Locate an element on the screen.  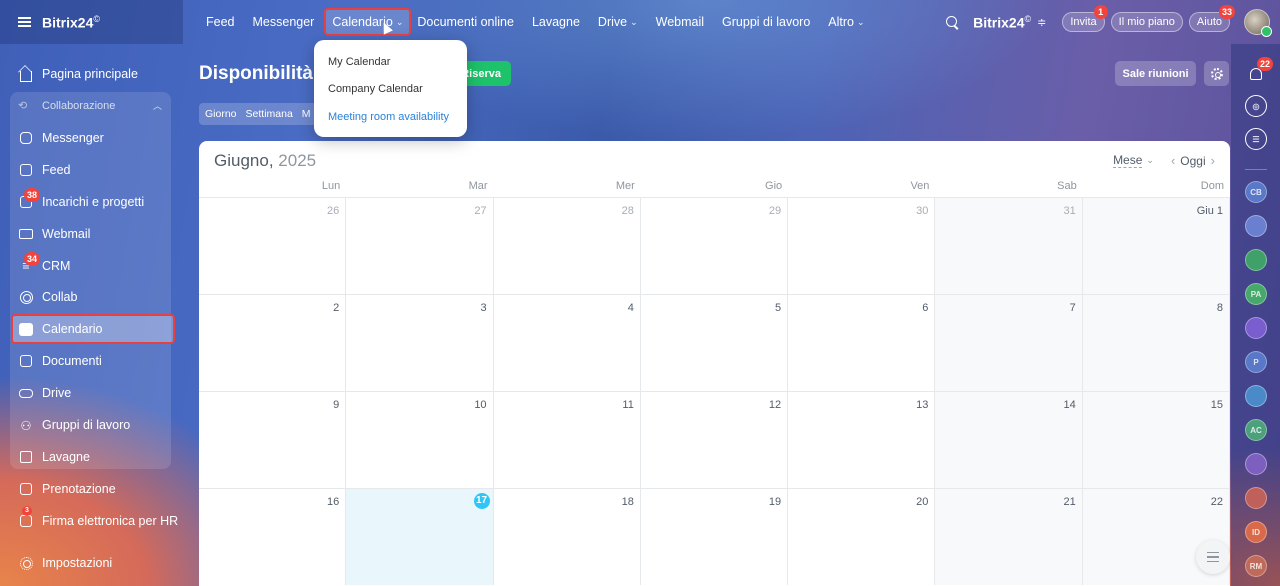
sidebar-item-webmail: Webmail is located at coordinates (54, 234).